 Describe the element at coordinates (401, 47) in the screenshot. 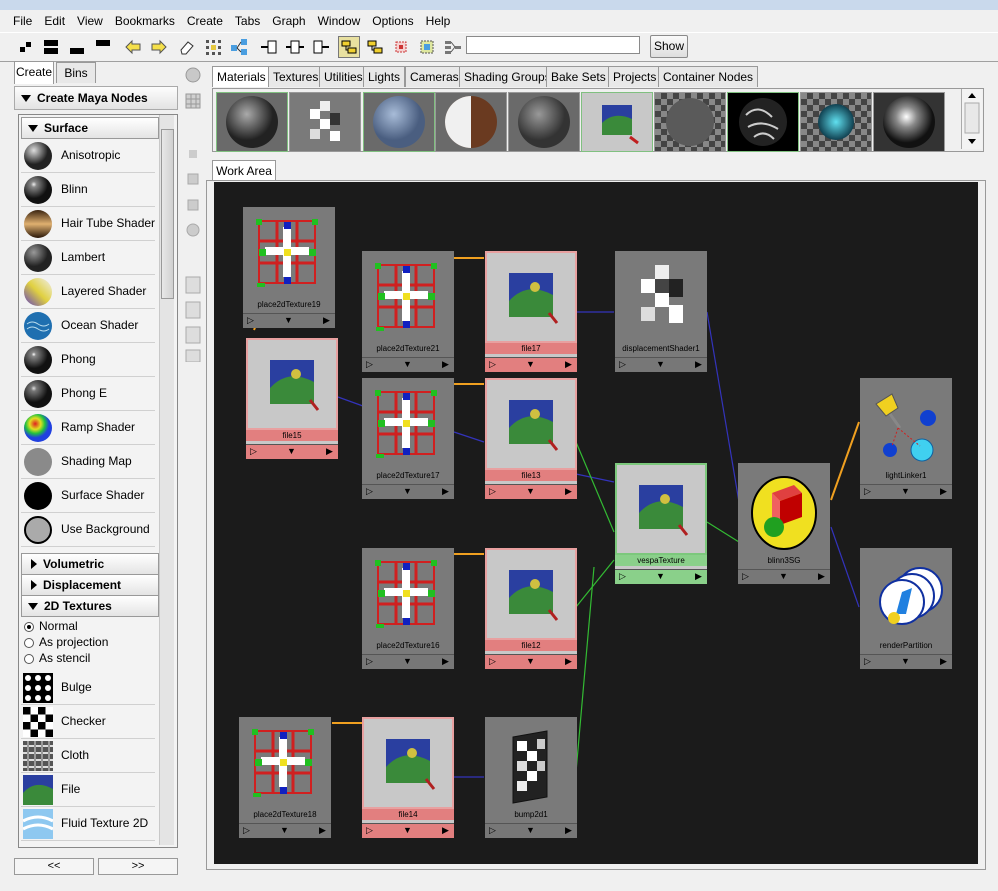

I see `graph-mode-c-icon` at that location.